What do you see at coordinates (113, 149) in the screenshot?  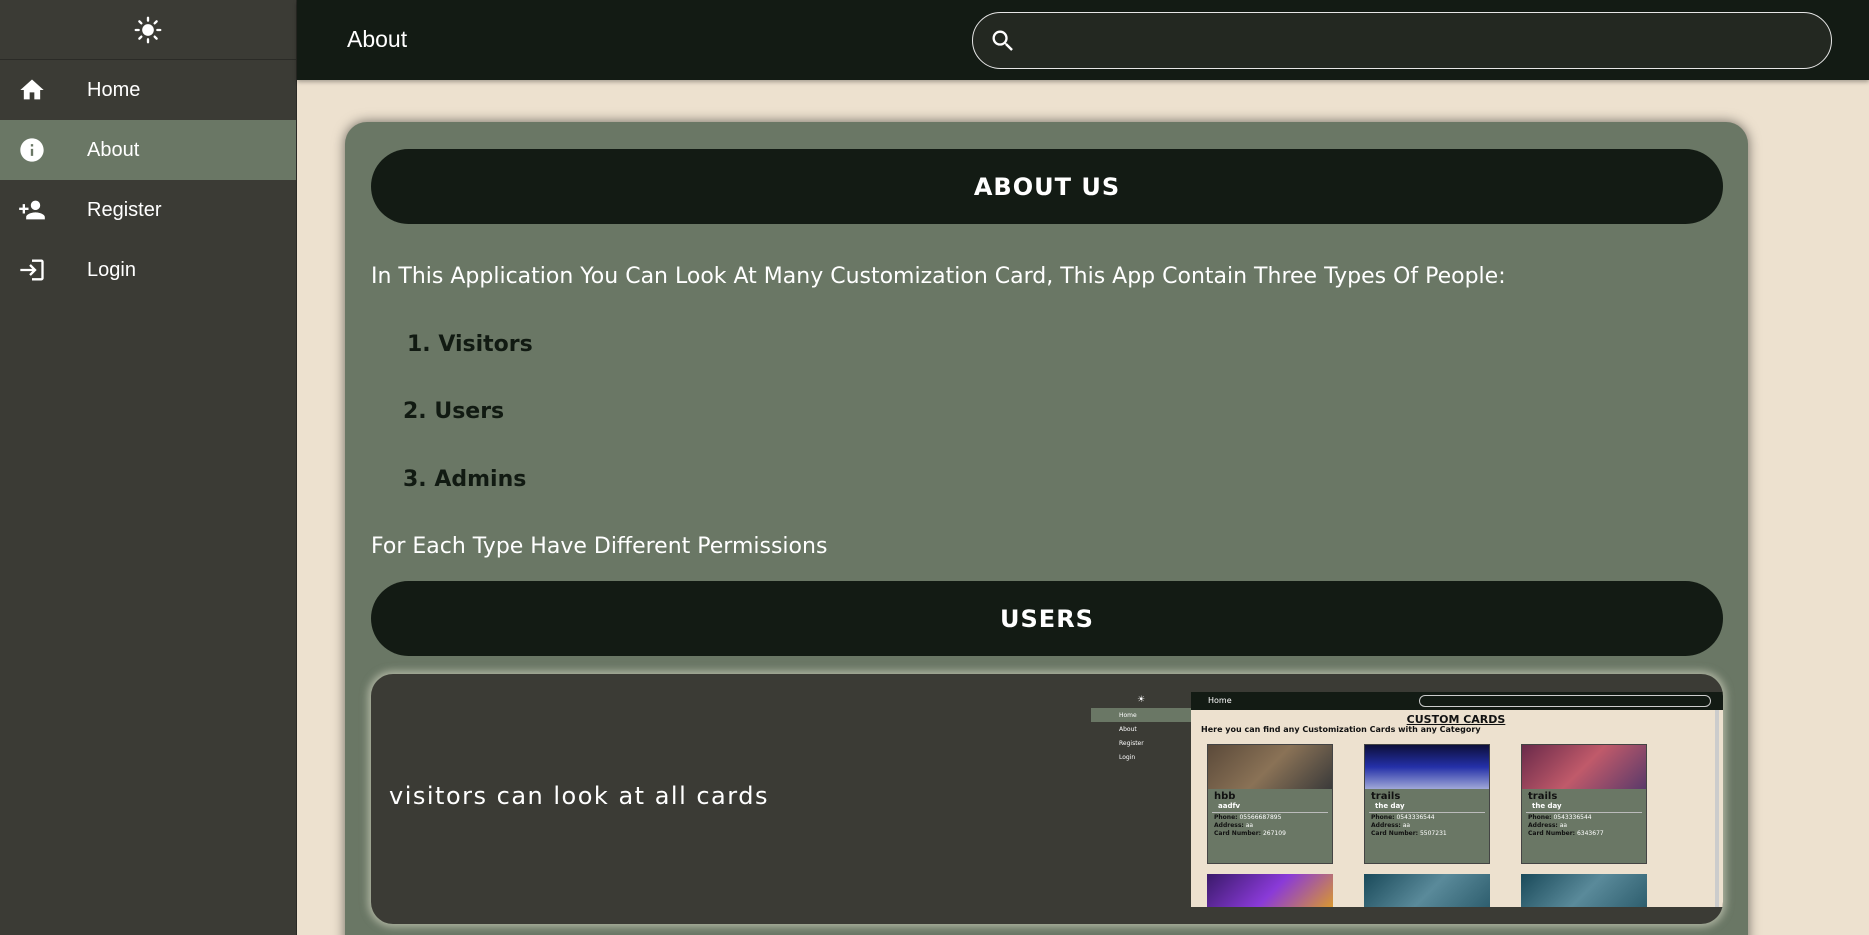 I see `sidebar-item-label: About` at bounding box center [113, 149].